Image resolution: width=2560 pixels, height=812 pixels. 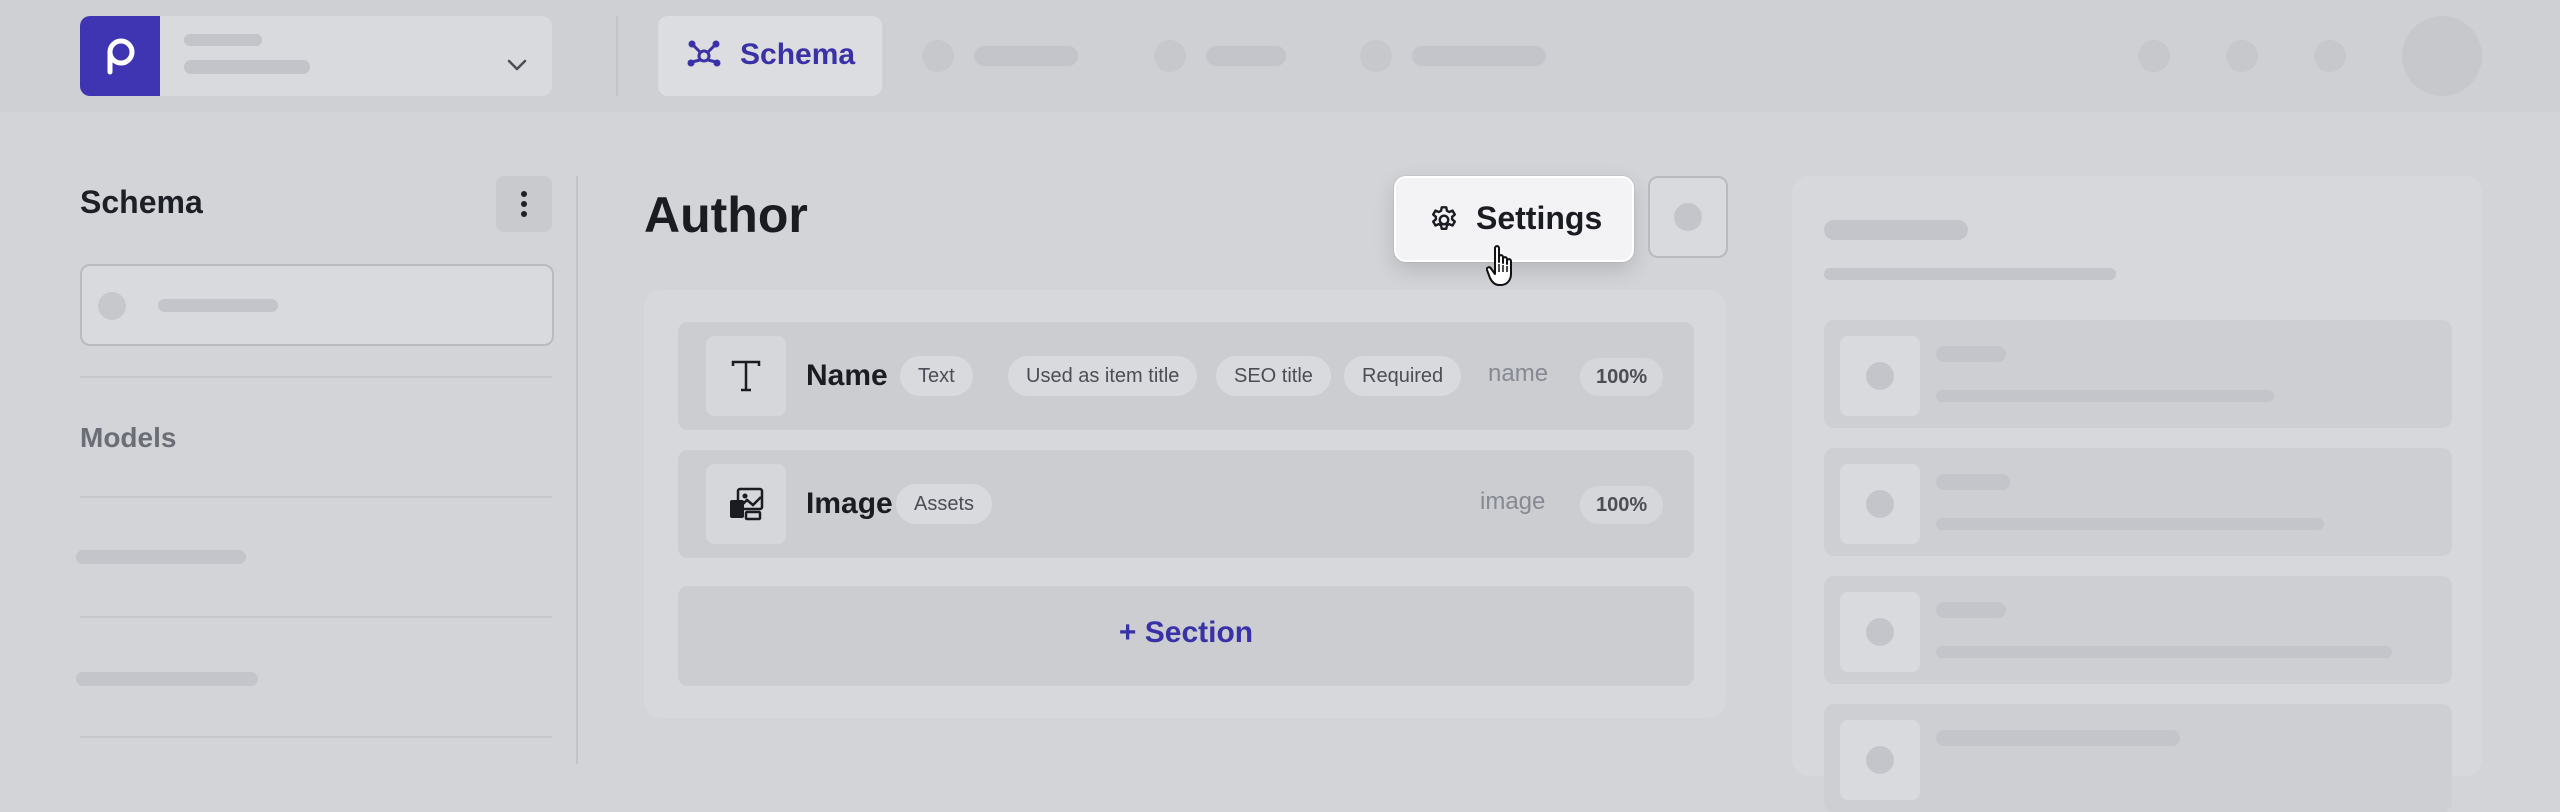 What do you see at coordinates (2442, 56) in the screenshot?
I see `avatar` at bounding box center [2442, 56].